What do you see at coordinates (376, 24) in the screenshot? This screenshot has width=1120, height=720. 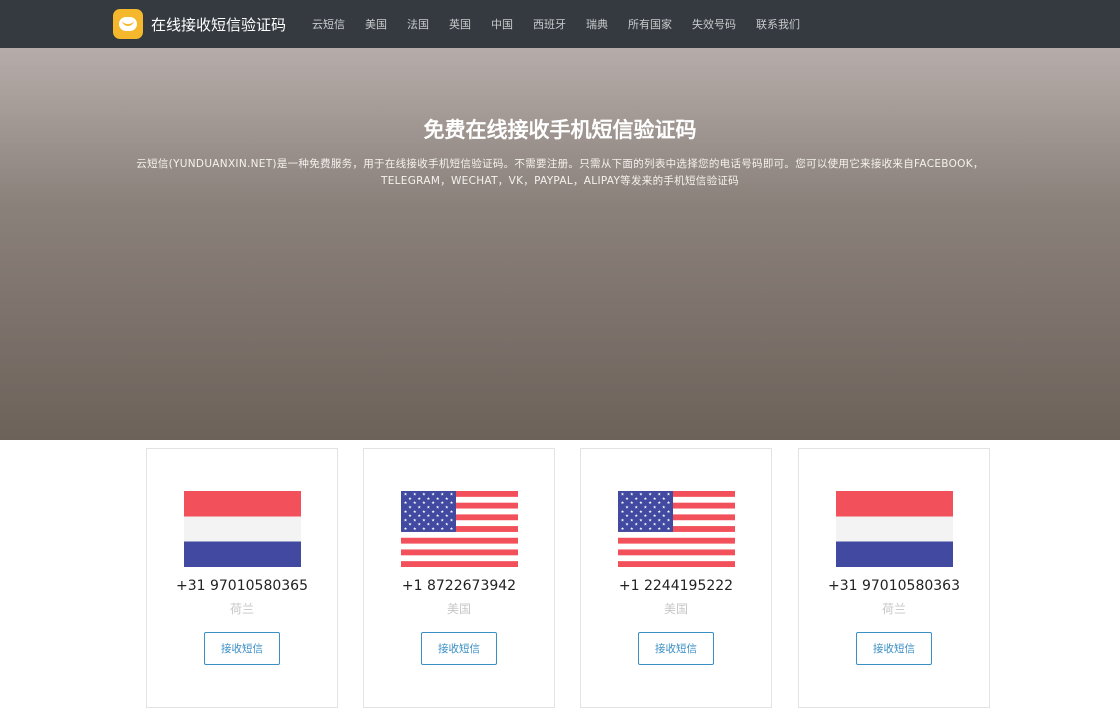 I see `nav-item-usa: 美国` at bounding box center [376, 24].